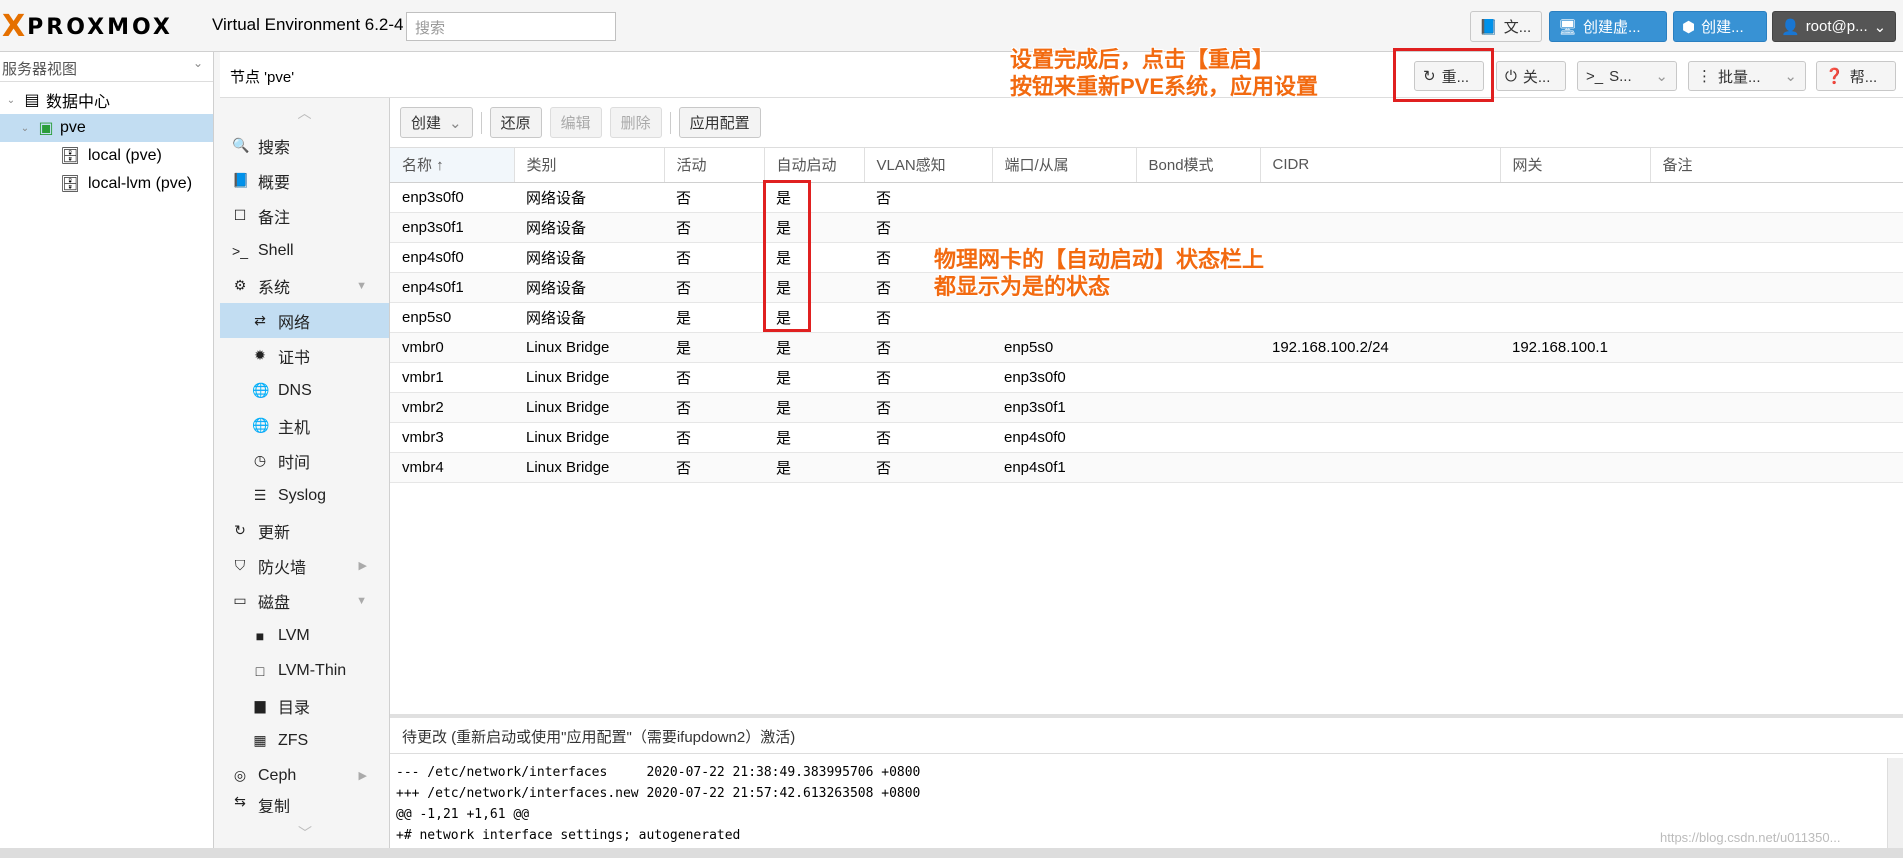  Describe the element at coordinates (304, 390) in the screenshot. I see `menu-item-dns: 🌐 DNS` at that location.